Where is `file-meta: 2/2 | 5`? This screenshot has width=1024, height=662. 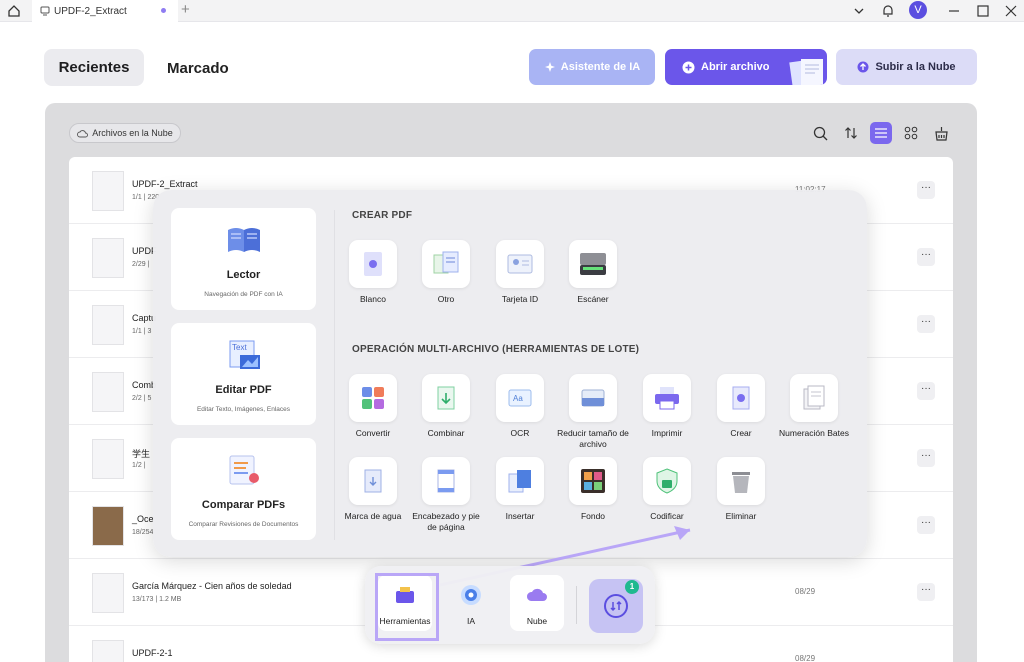 file-meta: 2/2 | 5 is located at coordinates (142, 398).